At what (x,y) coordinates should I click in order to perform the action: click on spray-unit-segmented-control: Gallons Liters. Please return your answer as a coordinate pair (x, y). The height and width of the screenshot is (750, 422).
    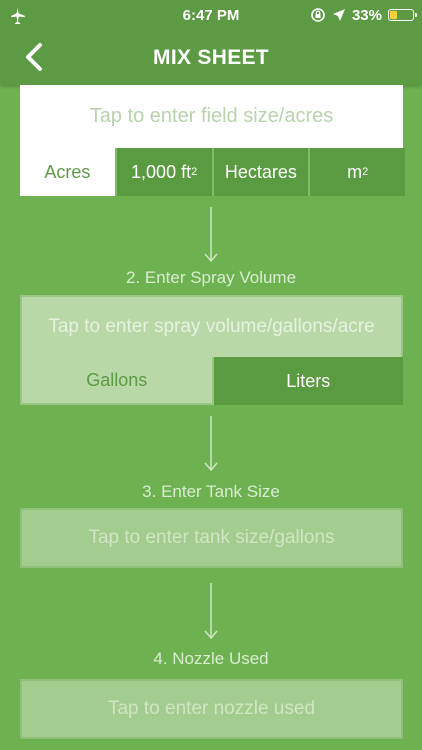
    Looking at the image, I should click on (211, 381).